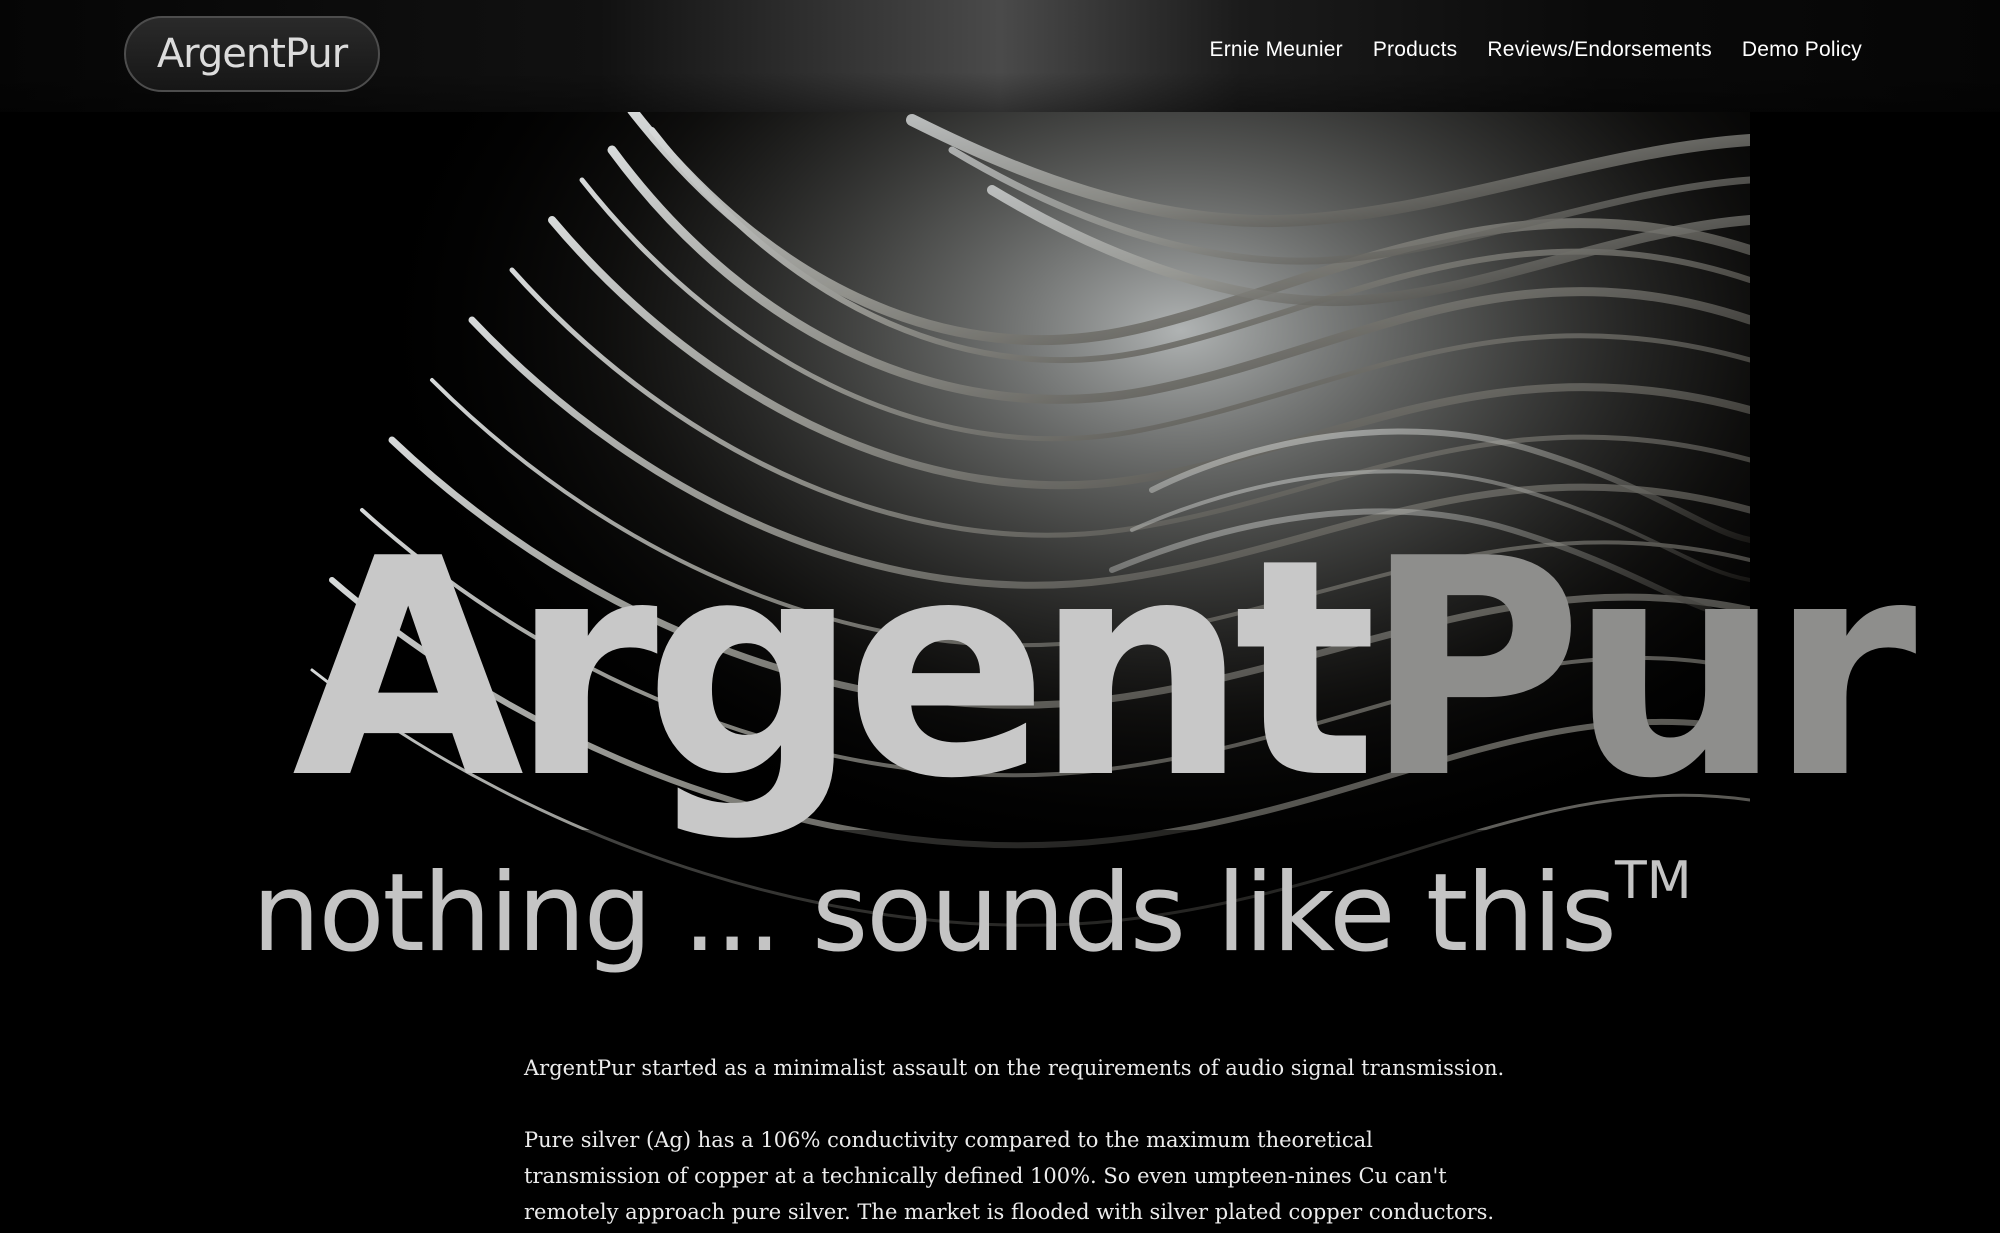 The image size is (2000, 1233). What do you see at coordinates (1276, 50) in the screenshot?
I see `nav-link-ernie-meunier: Ernie Meunier` at bounding box center [1276, 50].